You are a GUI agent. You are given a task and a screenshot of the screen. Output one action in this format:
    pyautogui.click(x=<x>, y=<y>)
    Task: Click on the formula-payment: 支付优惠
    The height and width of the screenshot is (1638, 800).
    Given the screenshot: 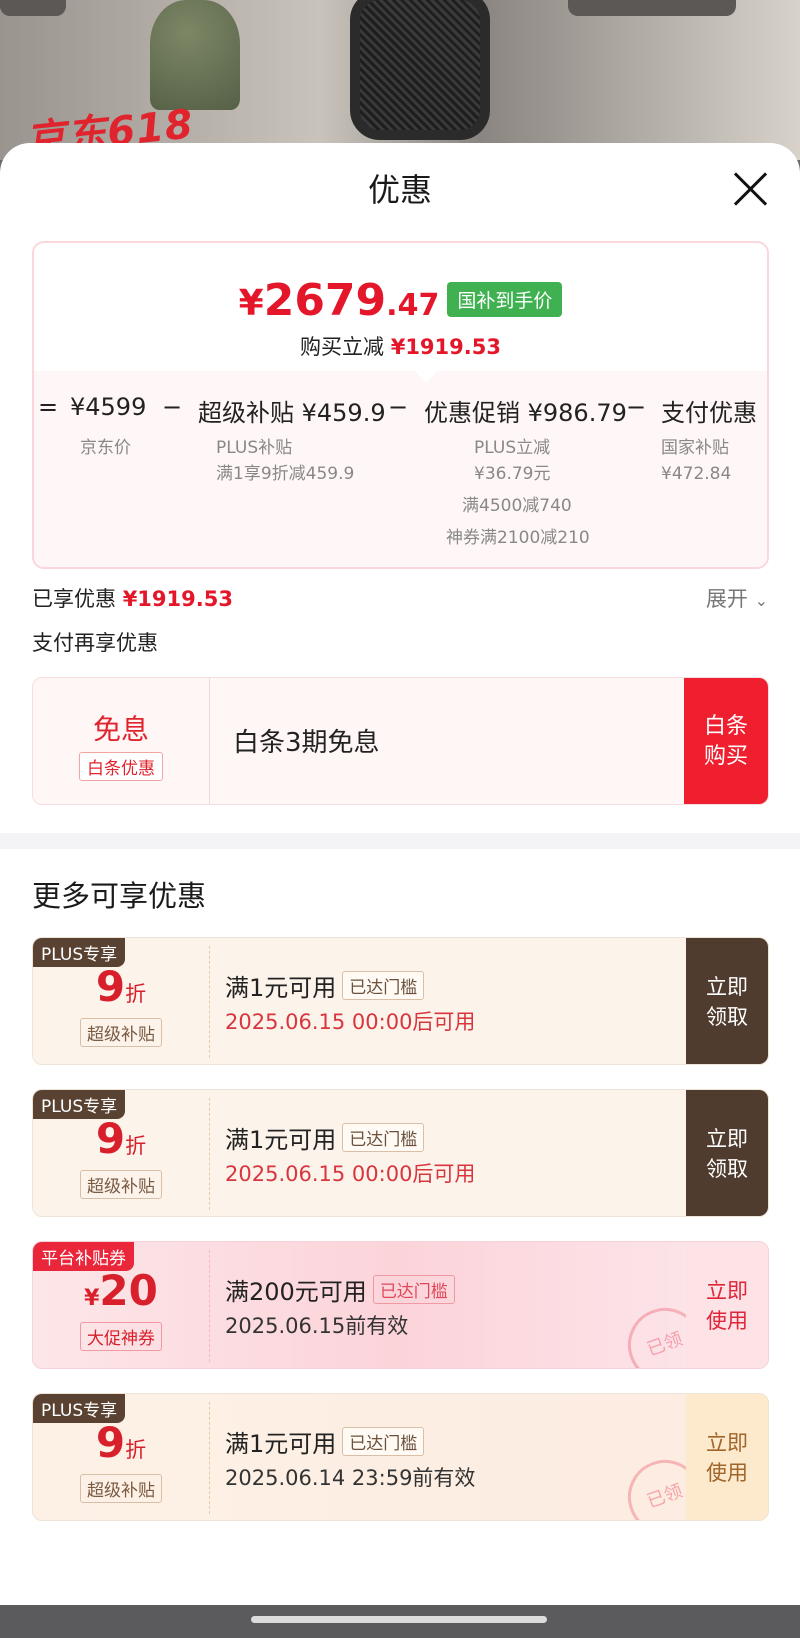 What is the action you would take?
    pyautogui.click(x=709, y=413)
    